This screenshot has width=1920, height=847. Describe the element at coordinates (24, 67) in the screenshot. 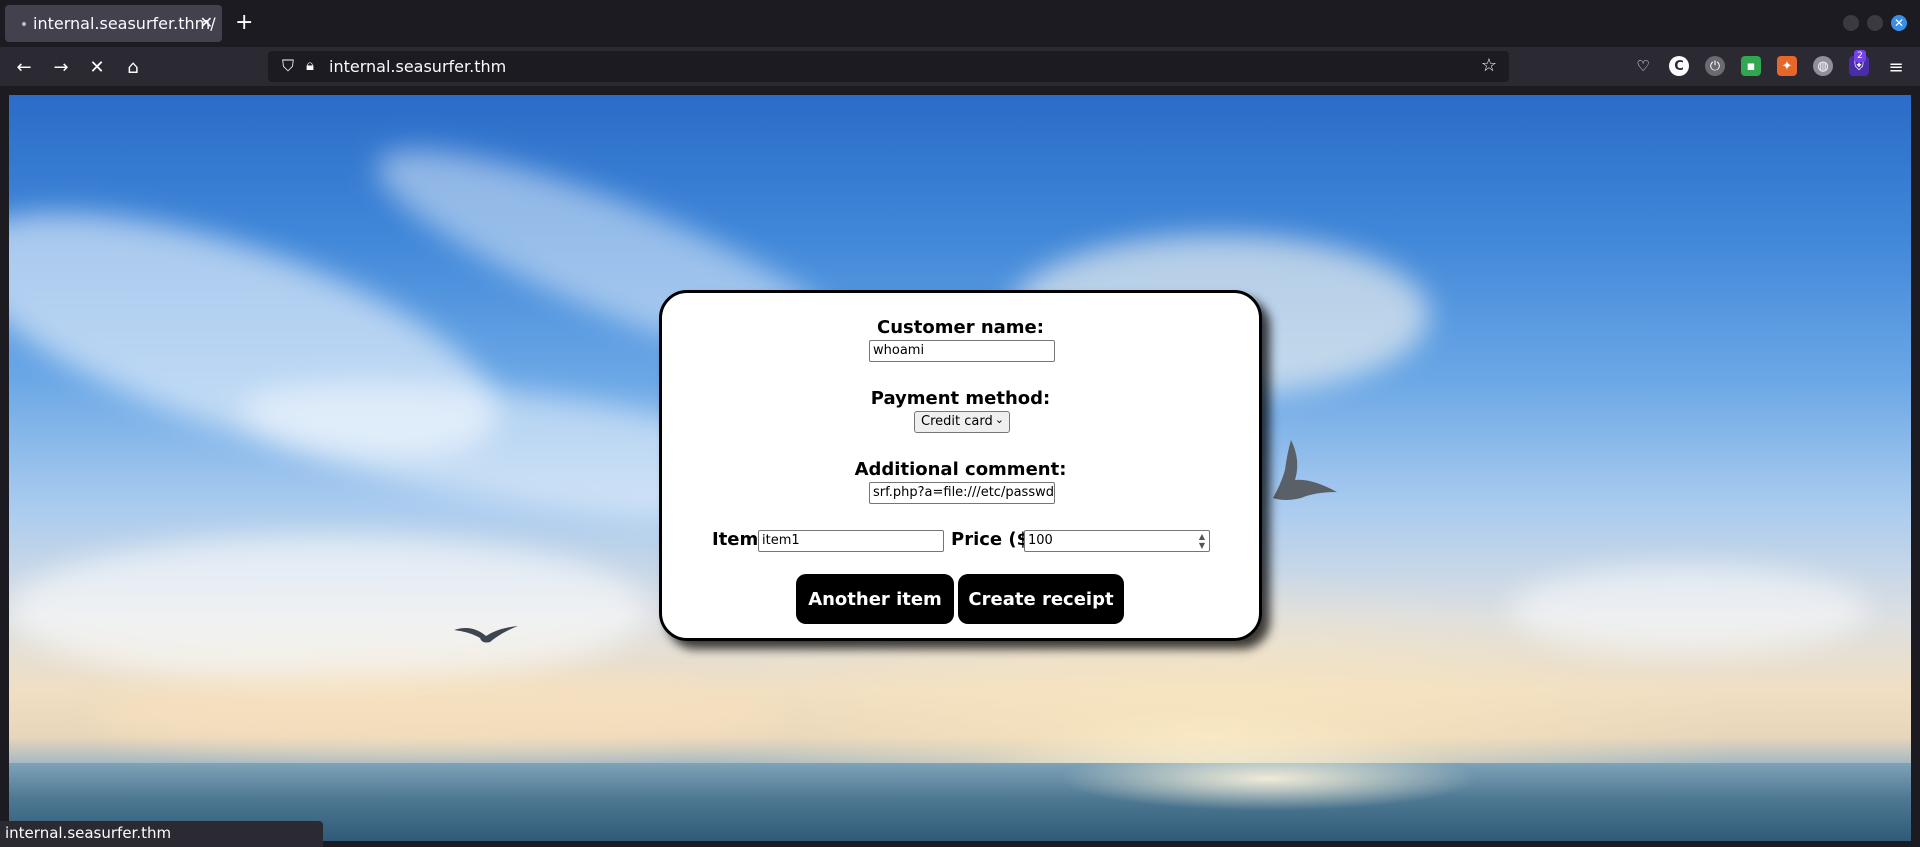

I see `back-arrow-icon: ←` at that location.